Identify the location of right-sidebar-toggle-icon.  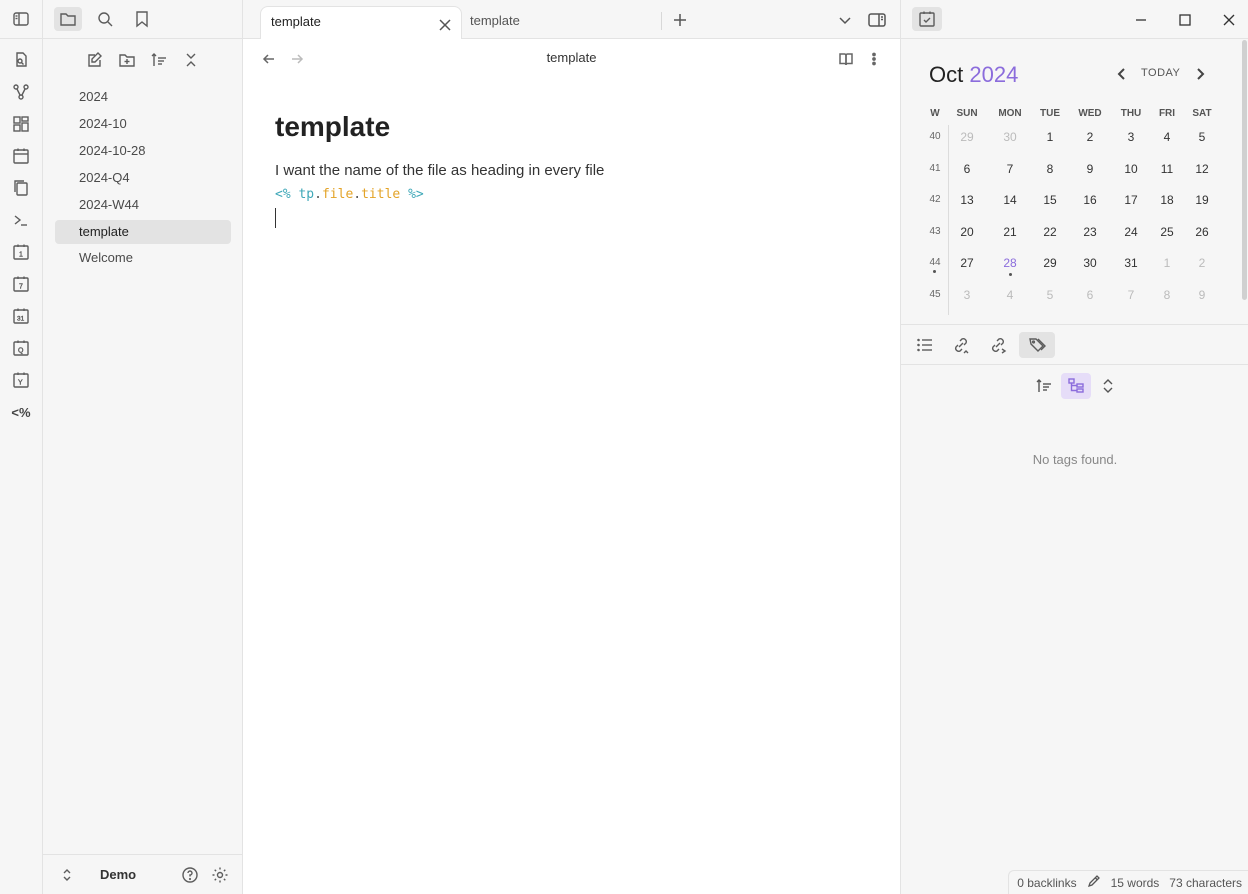
(877, 21).